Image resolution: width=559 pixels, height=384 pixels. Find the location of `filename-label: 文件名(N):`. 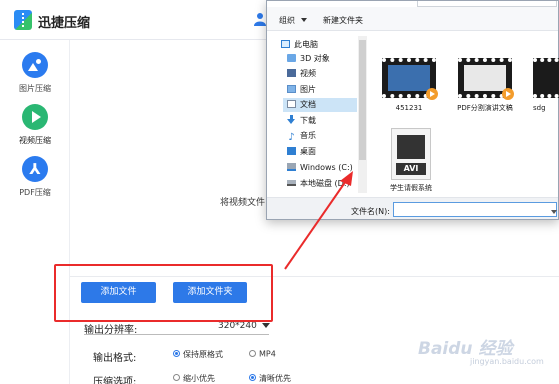

filename-label: 文件名(N): is located at coordinates (370, 211).